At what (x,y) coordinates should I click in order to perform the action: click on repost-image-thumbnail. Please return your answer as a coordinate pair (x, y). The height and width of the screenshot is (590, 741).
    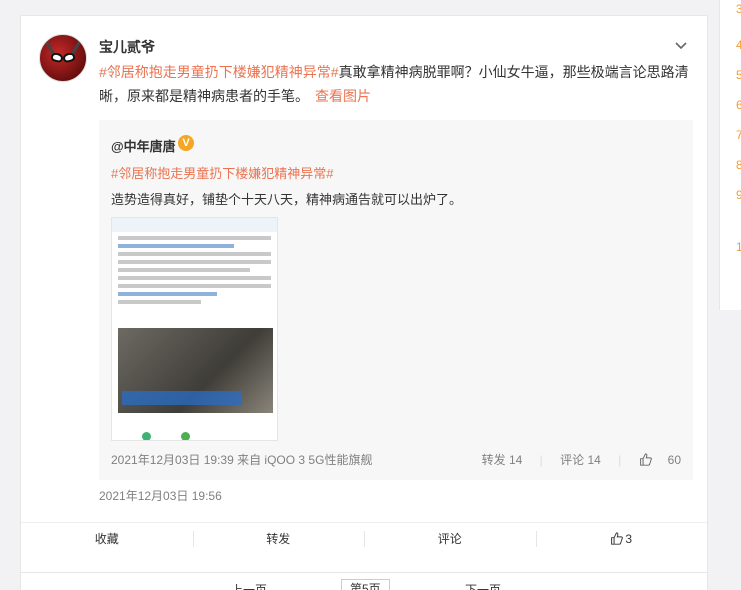
    Looking at the image, I should click on (194, 329).